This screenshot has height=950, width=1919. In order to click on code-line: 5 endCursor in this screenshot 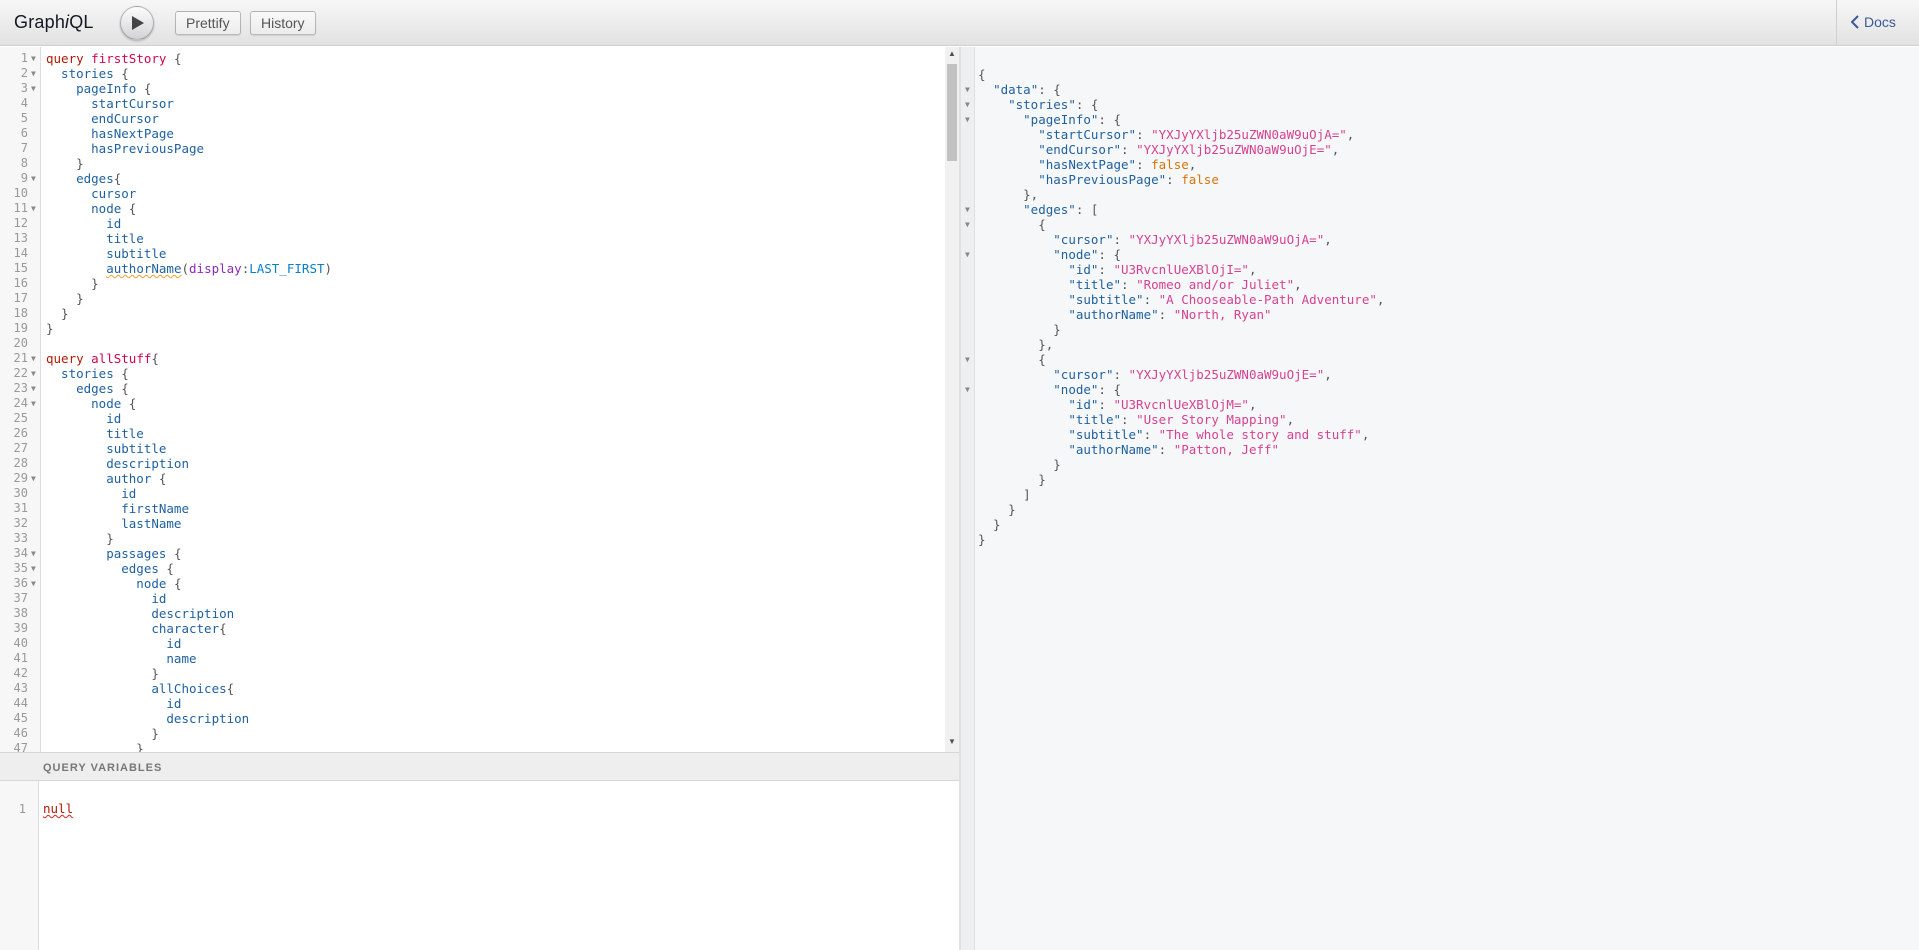, I will do `click(472, 118)`.